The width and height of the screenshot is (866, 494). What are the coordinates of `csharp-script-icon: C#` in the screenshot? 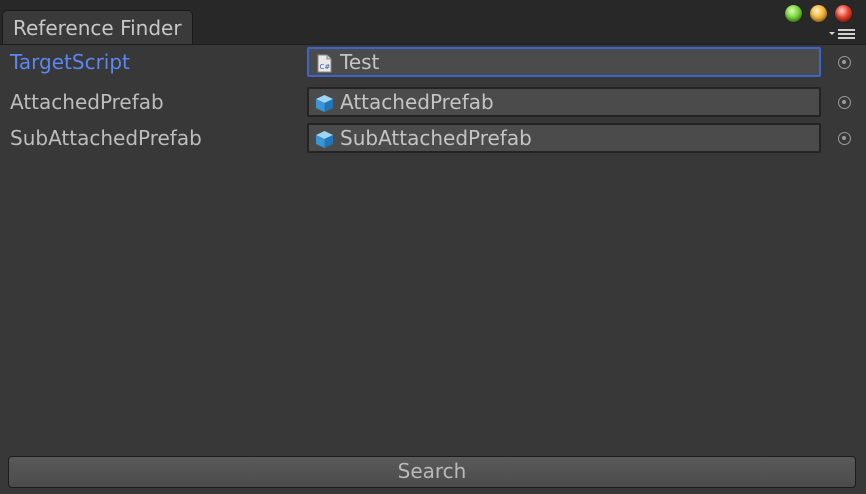 It's located at (324, 63).